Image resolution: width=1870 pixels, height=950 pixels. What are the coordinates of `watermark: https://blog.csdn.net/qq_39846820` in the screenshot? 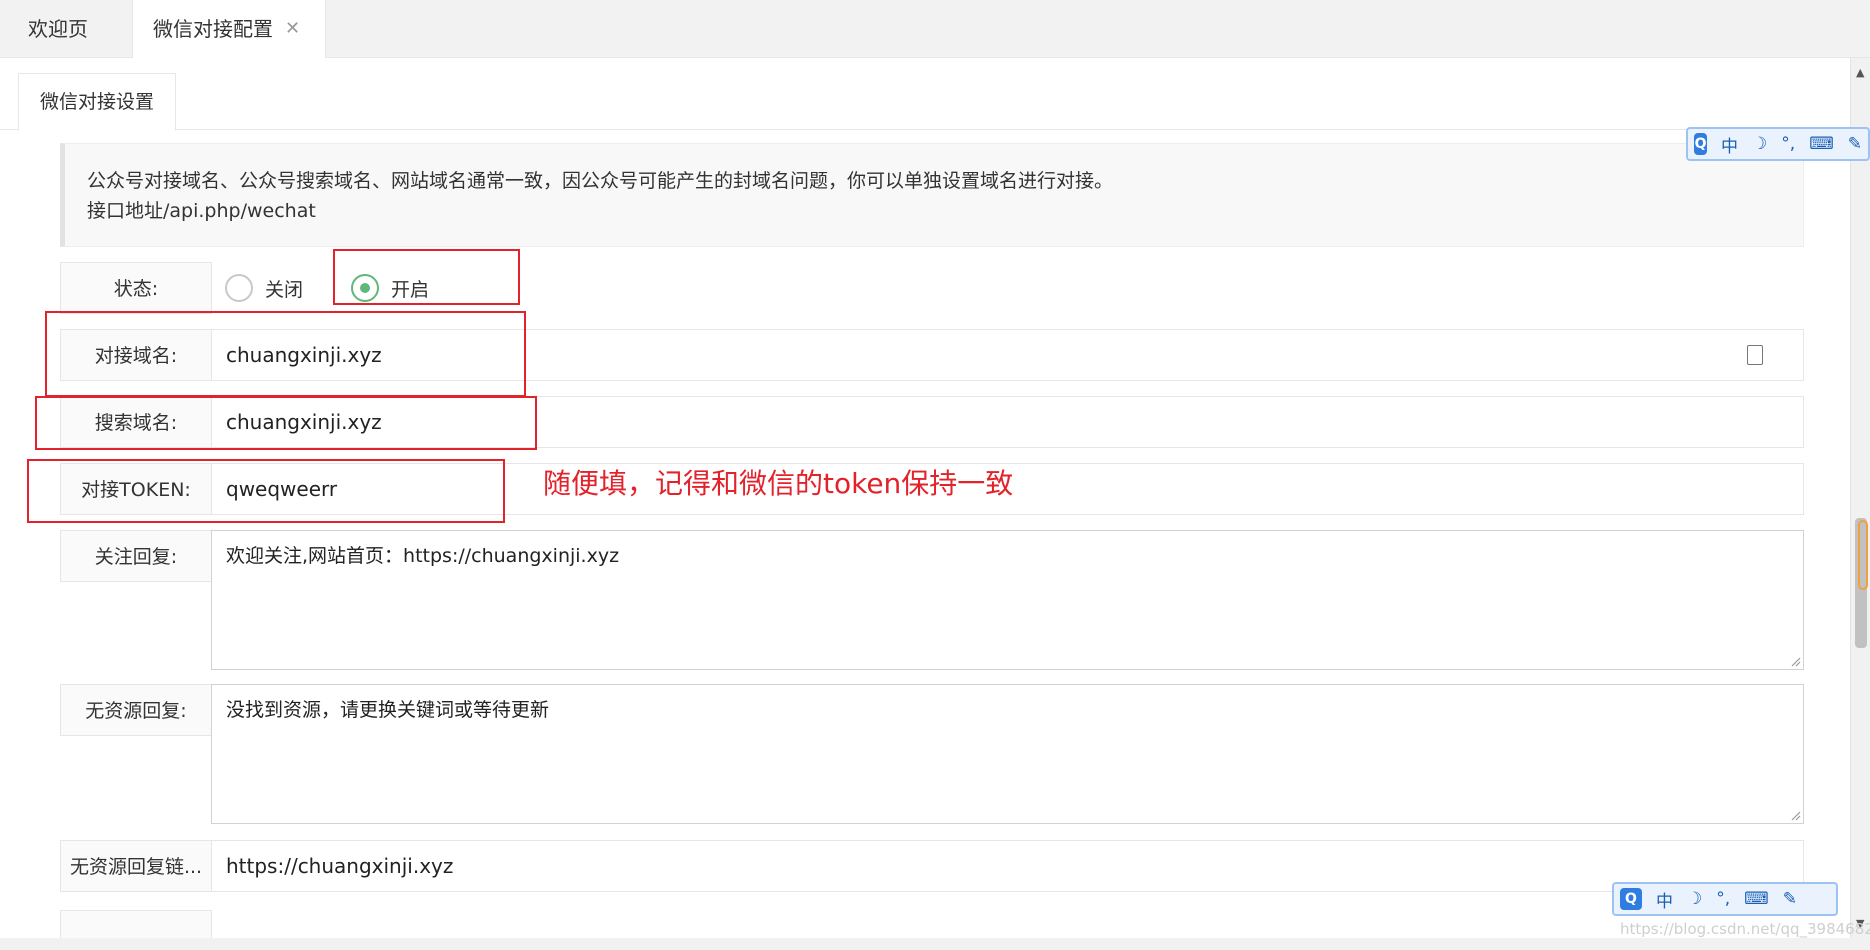 It's located at (1745, 929).